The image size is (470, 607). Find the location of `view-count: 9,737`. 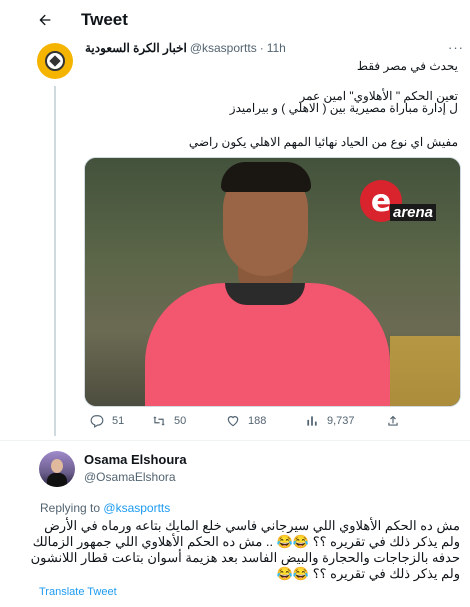

view-count: 9,737 is located at coordinates (341, 421).